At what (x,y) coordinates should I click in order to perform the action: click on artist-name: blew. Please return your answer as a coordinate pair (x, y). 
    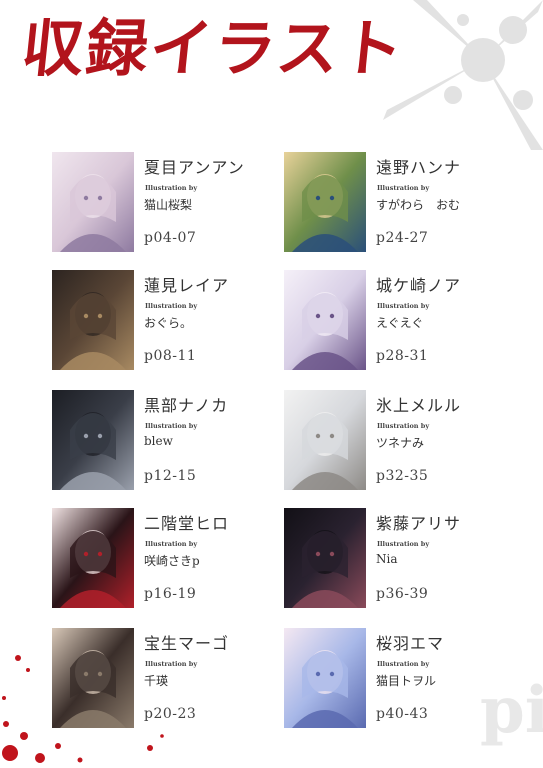
    Looking at the image, I should click on (158, 441).